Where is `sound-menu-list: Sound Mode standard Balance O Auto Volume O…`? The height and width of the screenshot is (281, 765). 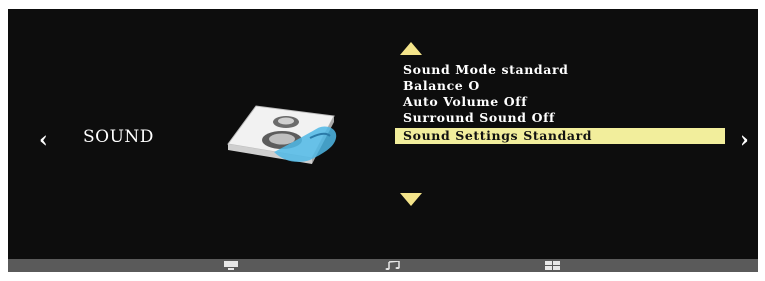 sound-menu-list: Sound Mode standard Balance O Auto Volume O… is located at coordinates (560, 103).